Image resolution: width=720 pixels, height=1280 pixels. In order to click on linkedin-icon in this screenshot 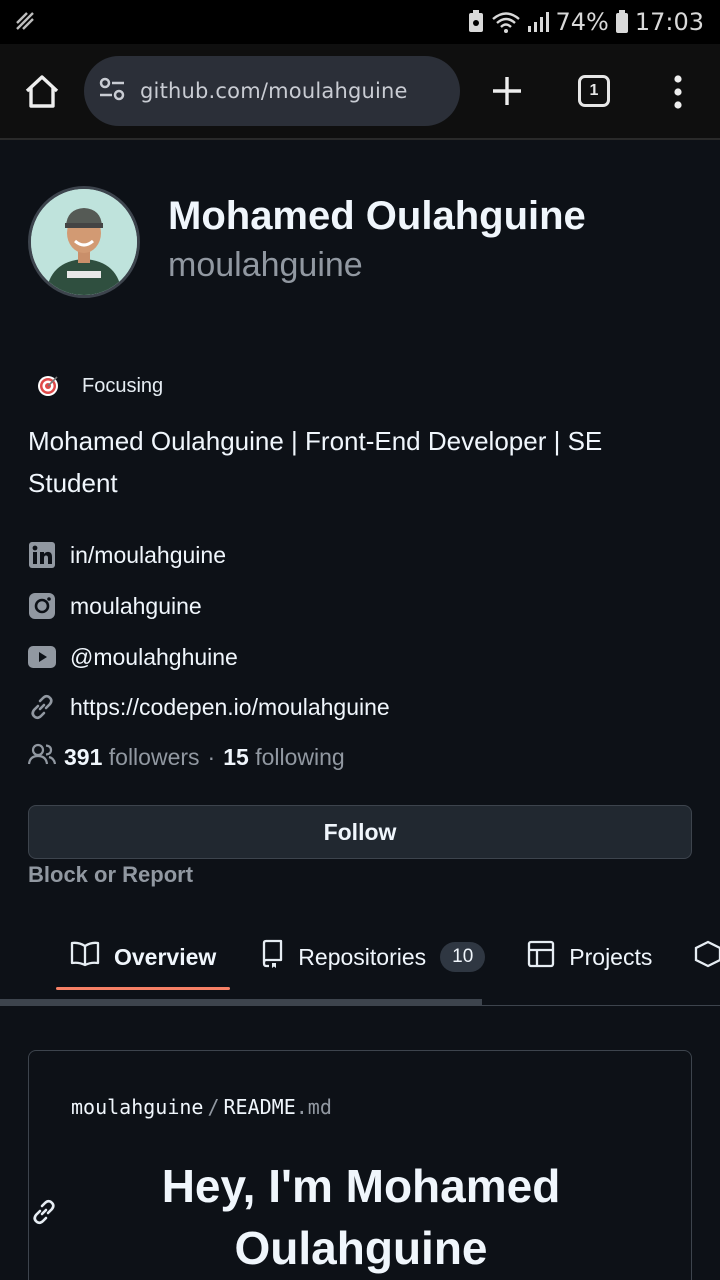, I will do `click(42, 555)`.